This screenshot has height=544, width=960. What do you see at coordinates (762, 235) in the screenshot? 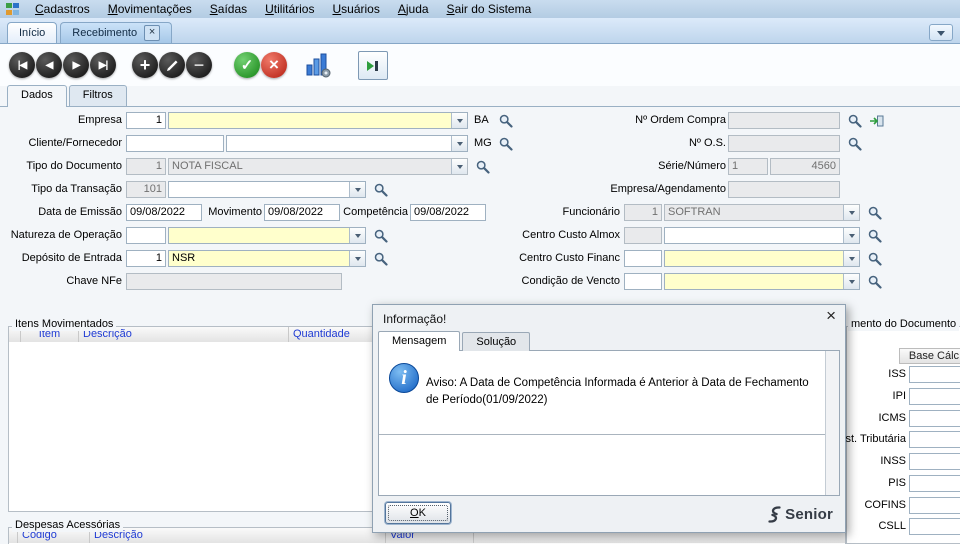
I see `centro-custo-almox-combo` at bounding box center [762, 235].